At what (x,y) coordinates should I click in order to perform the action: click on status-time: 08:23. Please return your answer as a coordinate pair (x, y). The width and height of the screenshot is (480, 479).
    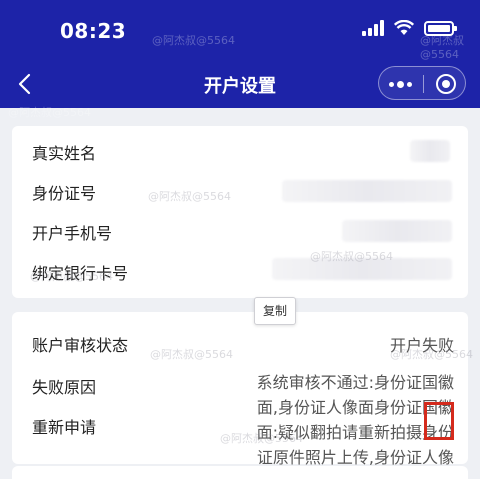
    Looking at the image, I should click on (93, 31).